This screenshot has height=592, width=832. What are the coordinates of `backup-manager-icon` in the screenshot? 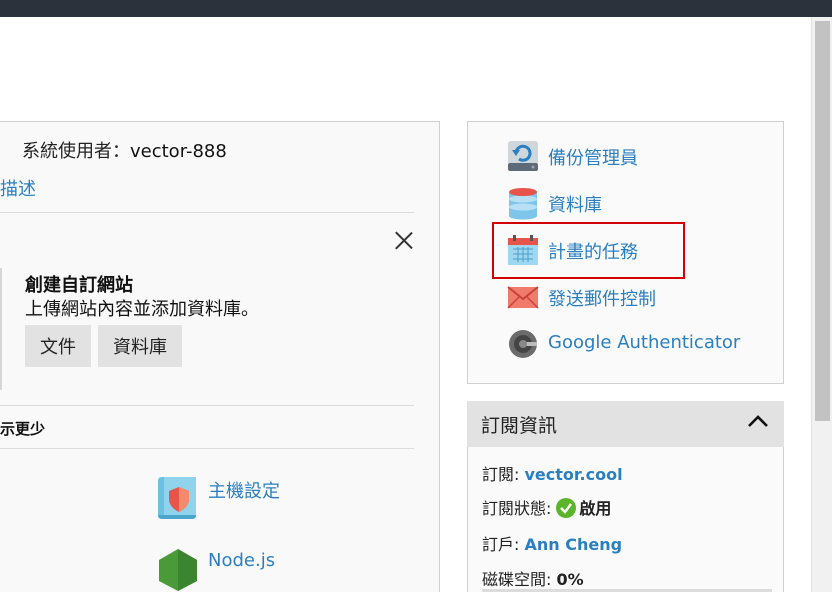 It's located at (523, 156).